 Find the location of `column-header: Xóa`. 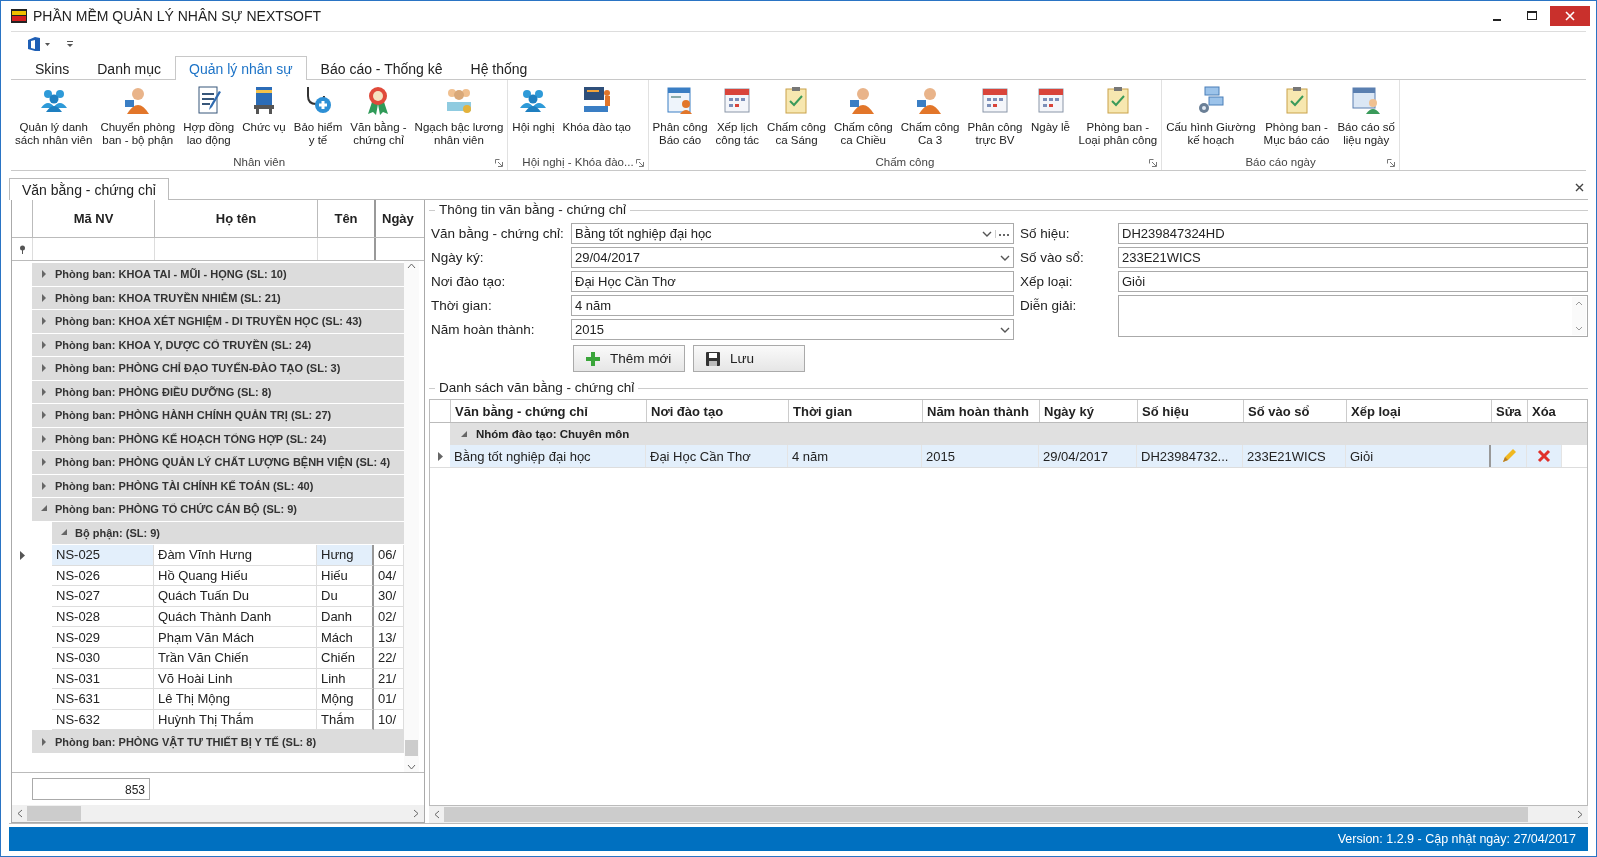

column-header: Xóa is located at coordinates (1544, 411).